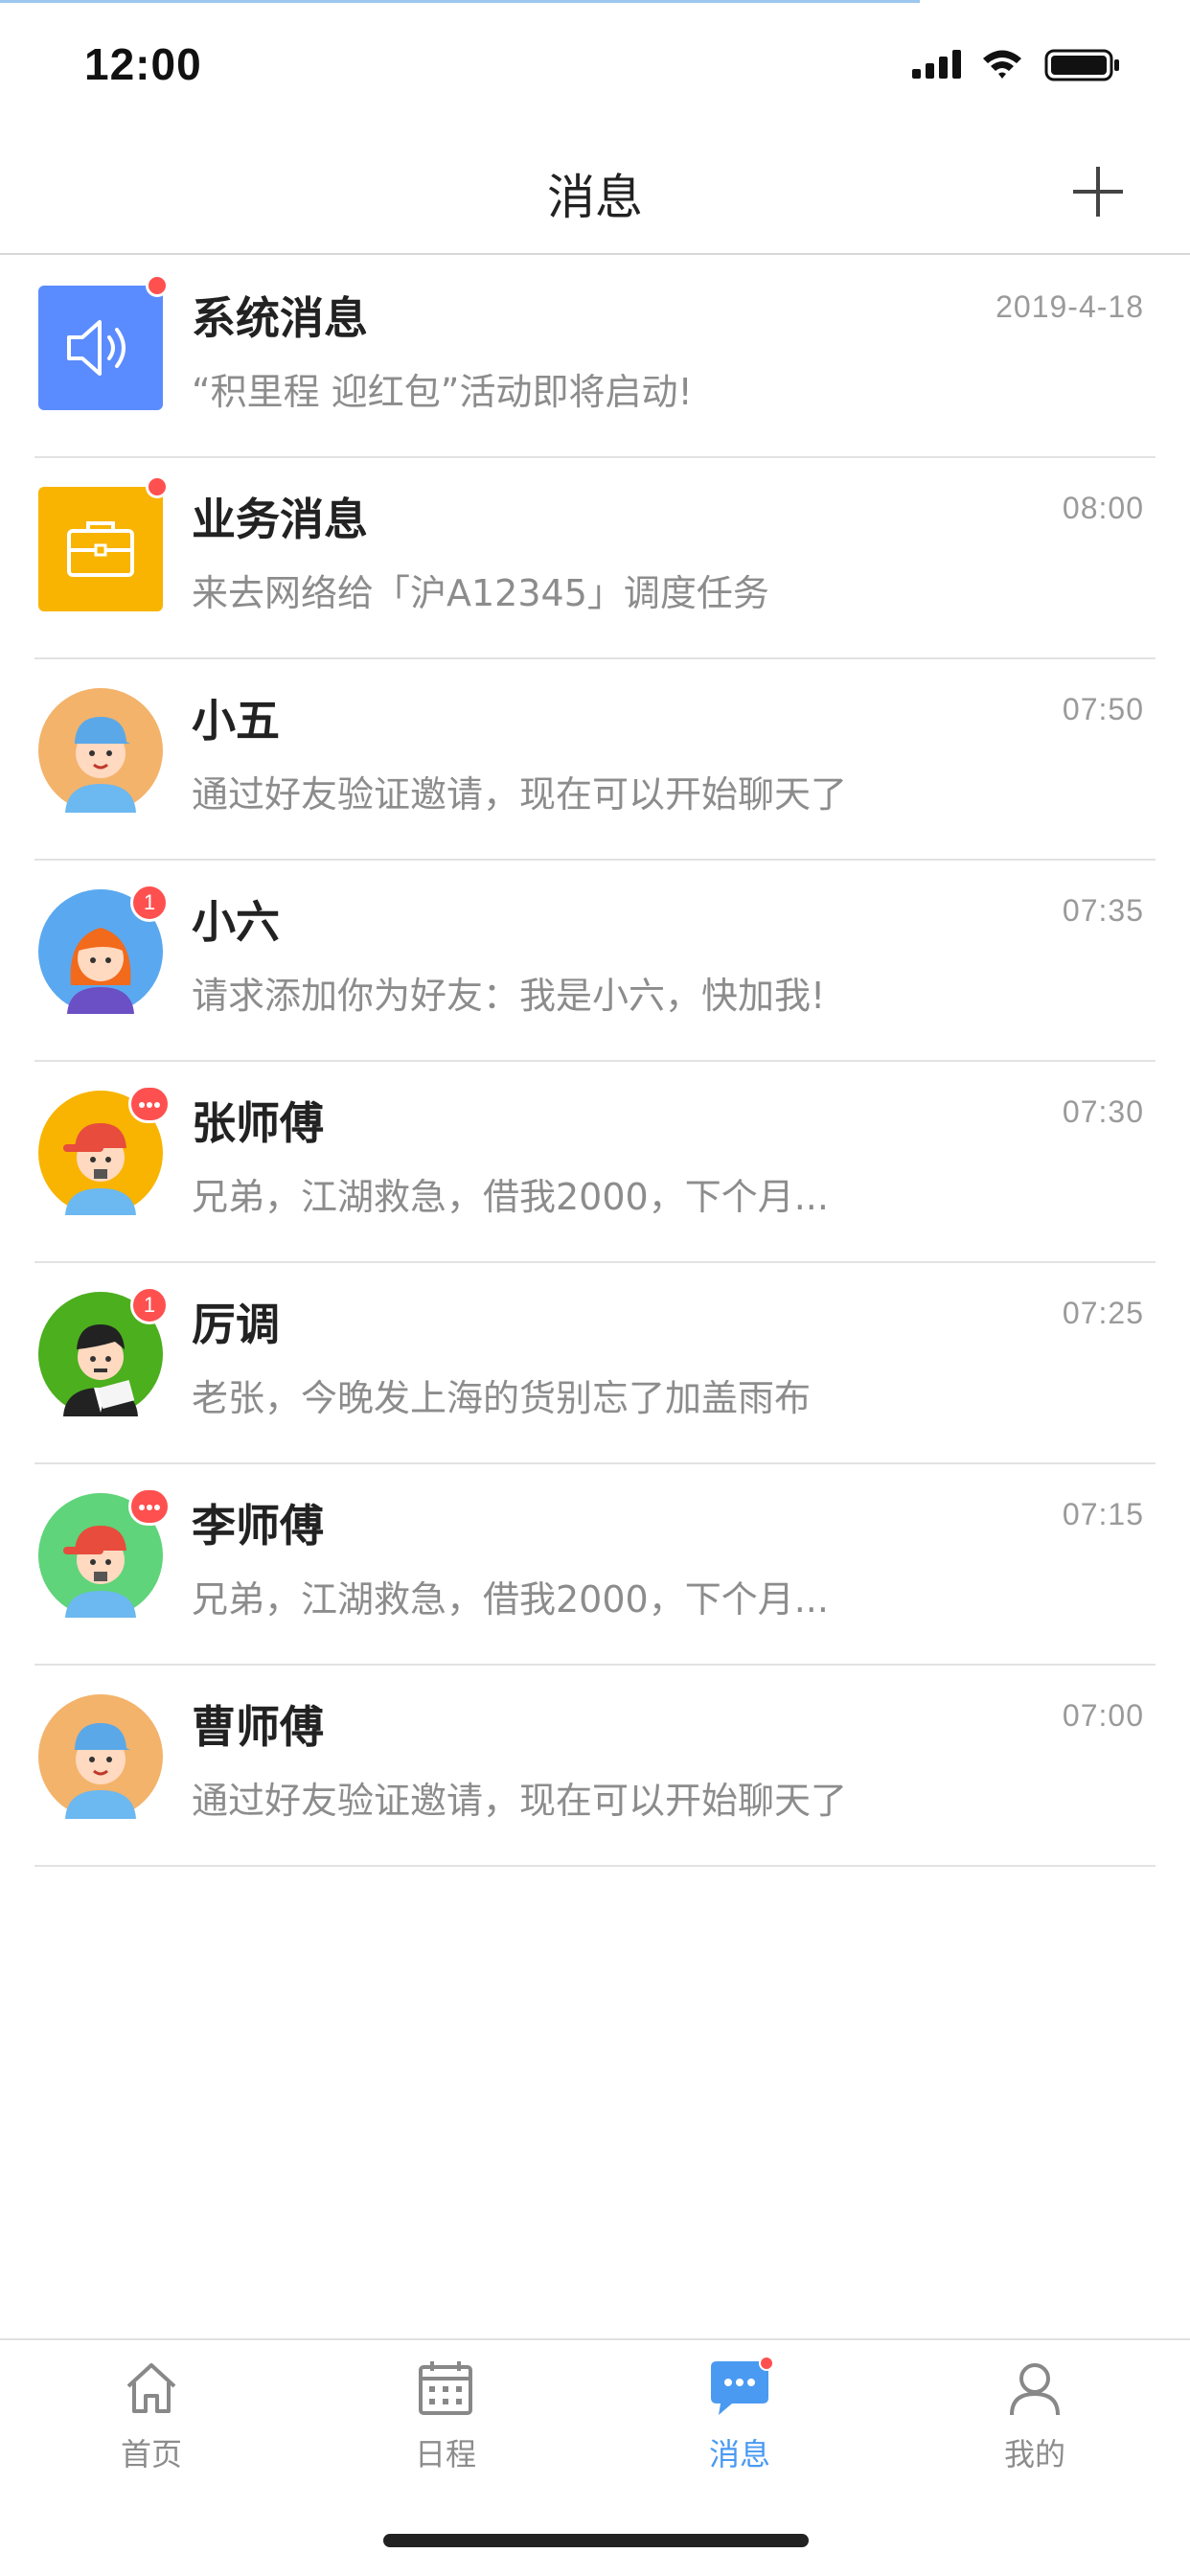  I want to click on tab-label: 日程, so click(445, 2454).